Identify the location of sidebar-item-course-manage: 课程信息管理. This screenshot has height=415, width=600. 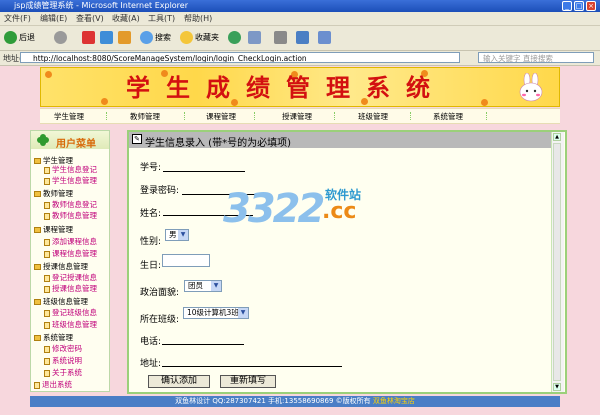
(70, 253).